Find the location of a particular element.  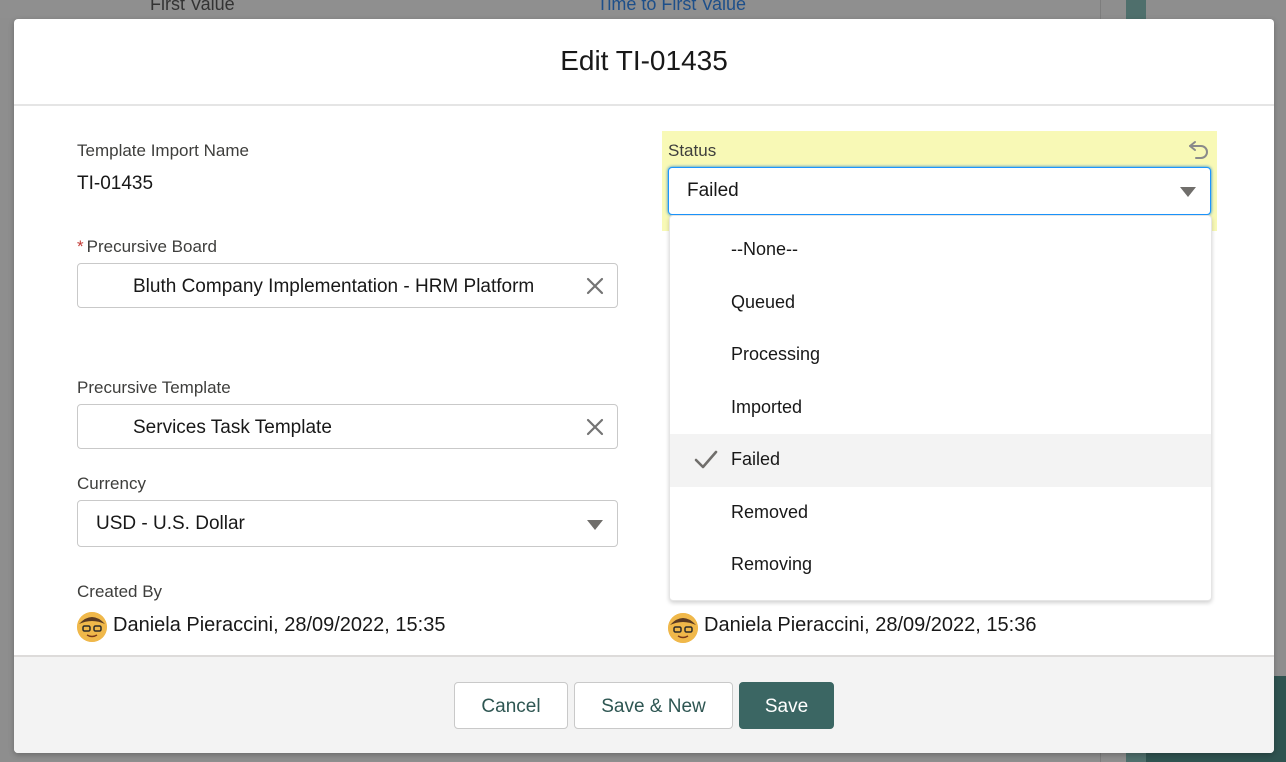

option-label: Removing is located at coordinates (772, 564).